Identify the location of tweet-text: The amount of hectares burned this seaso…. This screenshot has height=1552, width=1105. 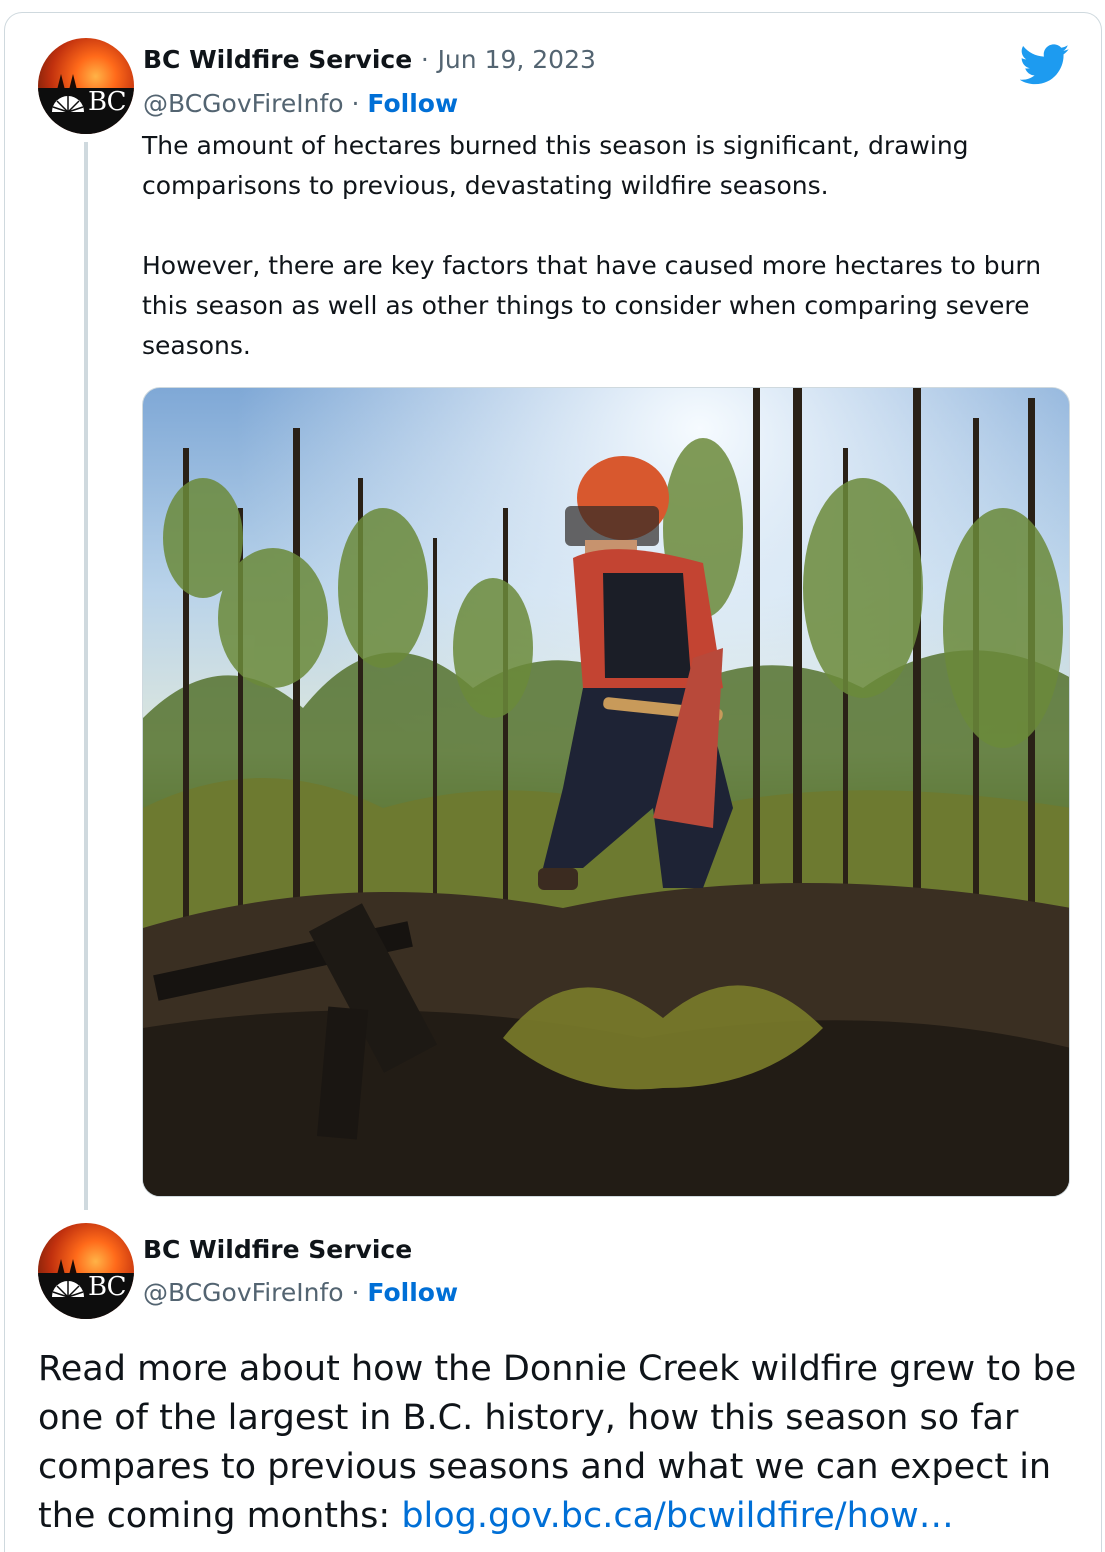
(602, 246).